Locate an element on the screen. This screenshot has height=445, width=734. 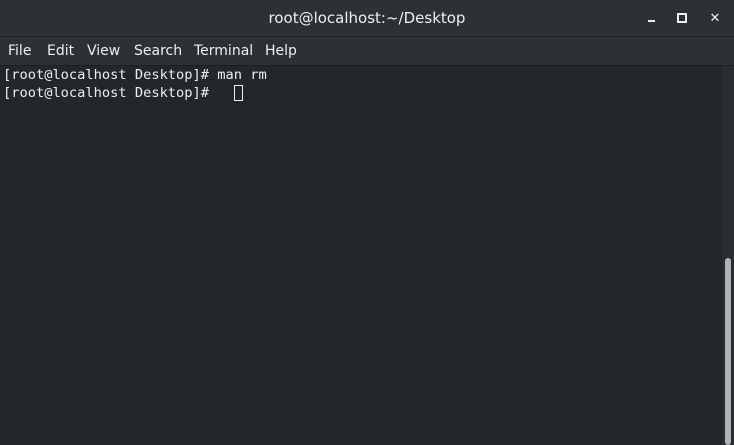
minimize-icon is located at coordinates (651, 21).